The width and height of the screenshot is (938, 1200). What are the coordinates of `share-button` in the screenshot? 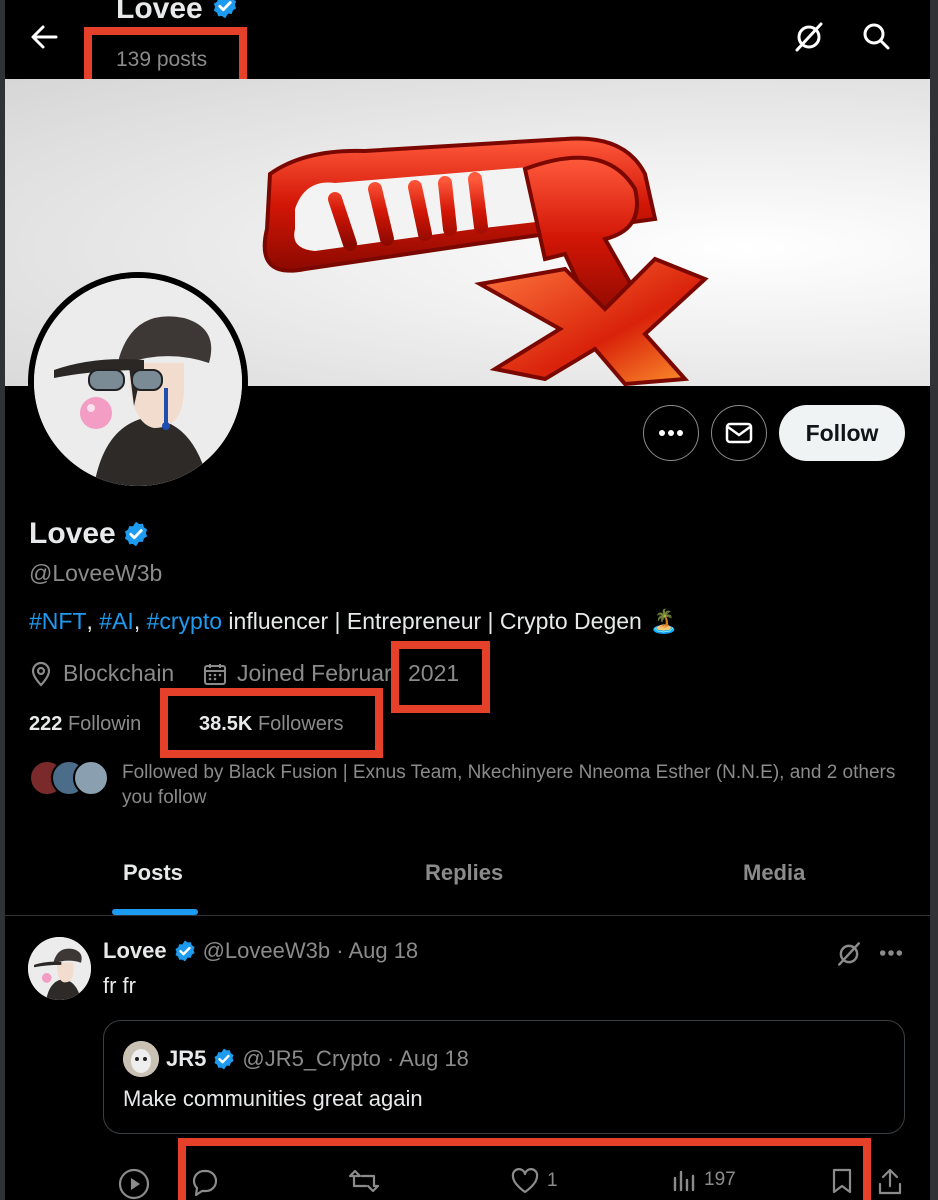 It's located at (890, 1182).